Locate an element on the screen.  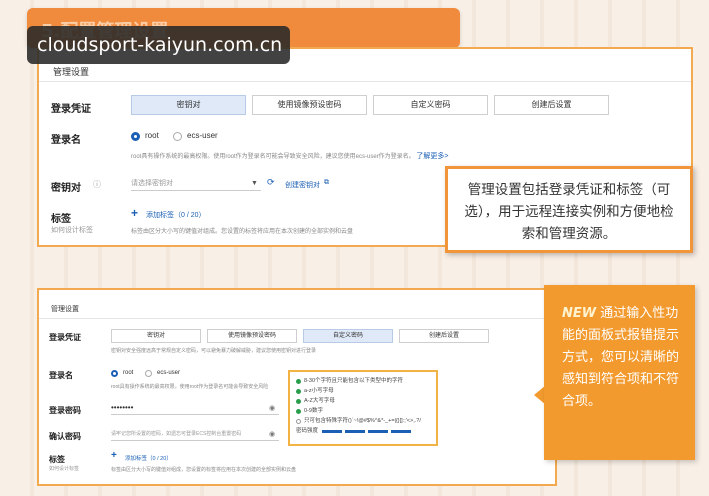
tip-text: 8-30个字符且只能包含以下类型中的字符 is located at coordinates (354, 381).